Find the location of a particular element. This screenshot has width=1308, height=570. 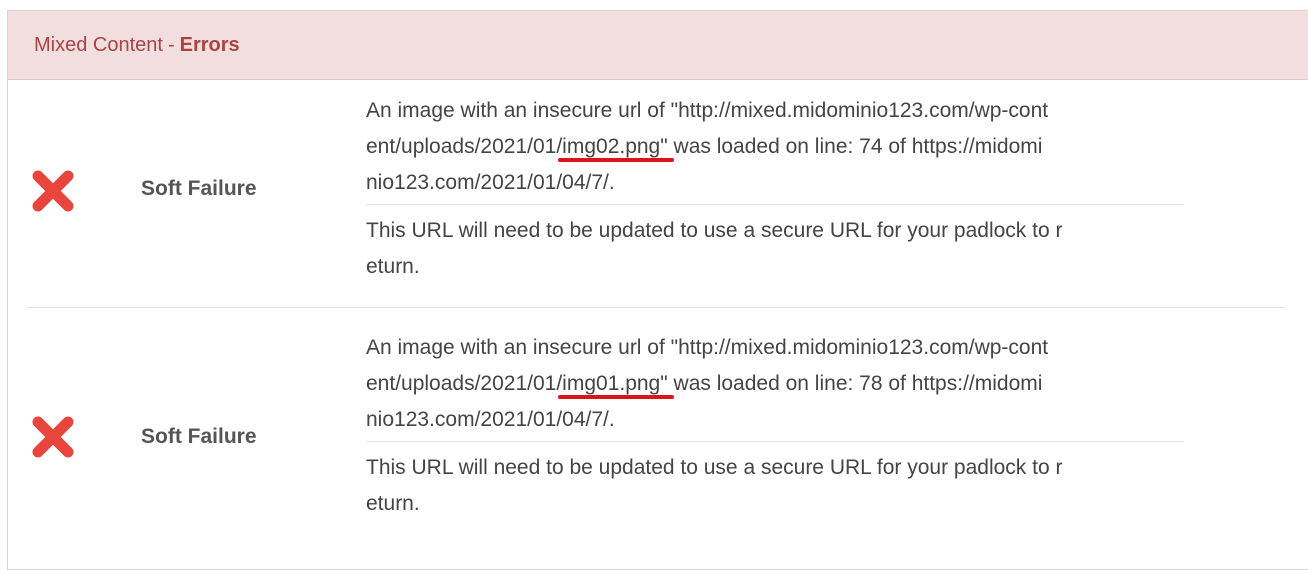

panel-title-section: Mixed Content is located at coordinates (98, 44).